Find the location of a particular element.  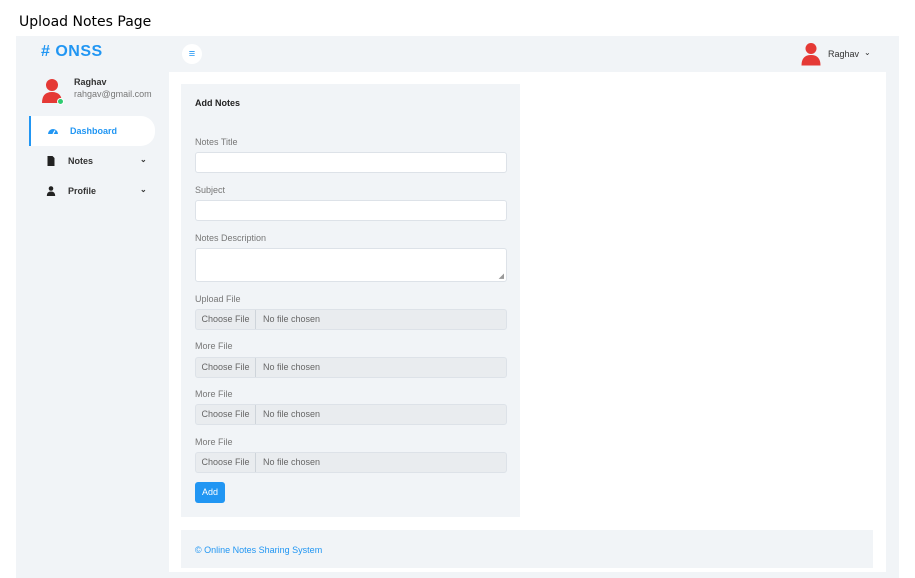

add-button: Add is located at coordinates (210, 492).